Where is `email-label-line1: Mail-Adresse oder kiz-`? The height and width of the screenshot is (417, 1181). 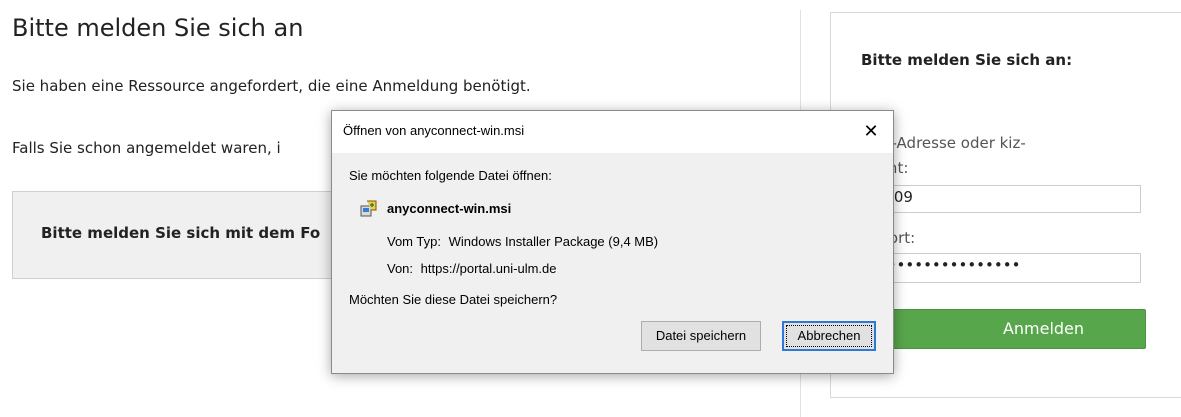
email-label-line1: Mail-Adresse oder kiz- is located at coordinates (943, 143).